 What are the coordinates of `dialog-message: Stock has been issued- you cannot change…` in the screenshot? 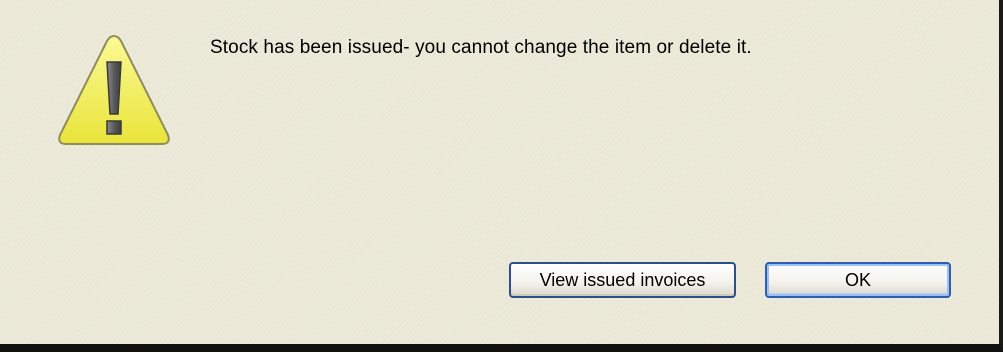 It's located at (481, 47).